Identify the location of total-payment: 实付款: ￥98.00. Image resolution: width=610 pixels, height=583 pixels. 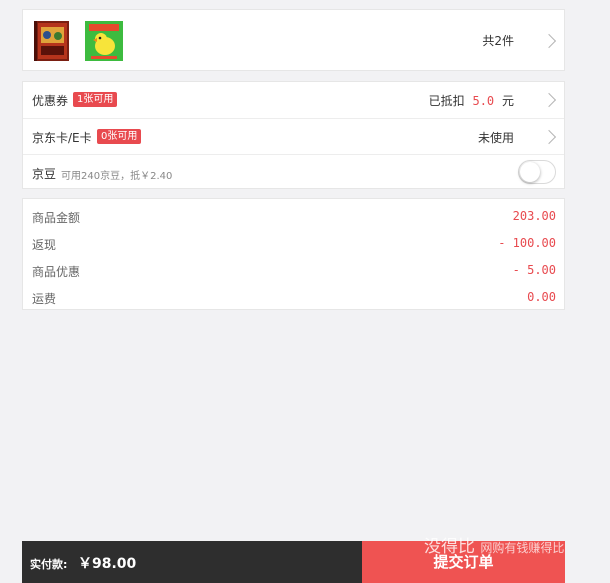
(192, 562).